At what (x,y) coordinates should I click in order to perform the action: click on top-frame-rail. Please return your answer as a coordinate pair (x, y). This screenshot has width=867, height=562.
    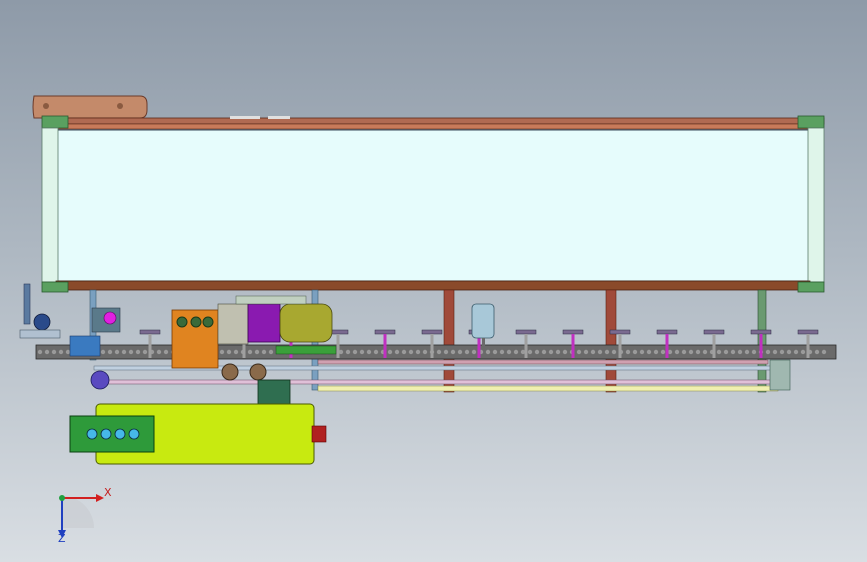
    Looking at the image, I should click on (435, 121).